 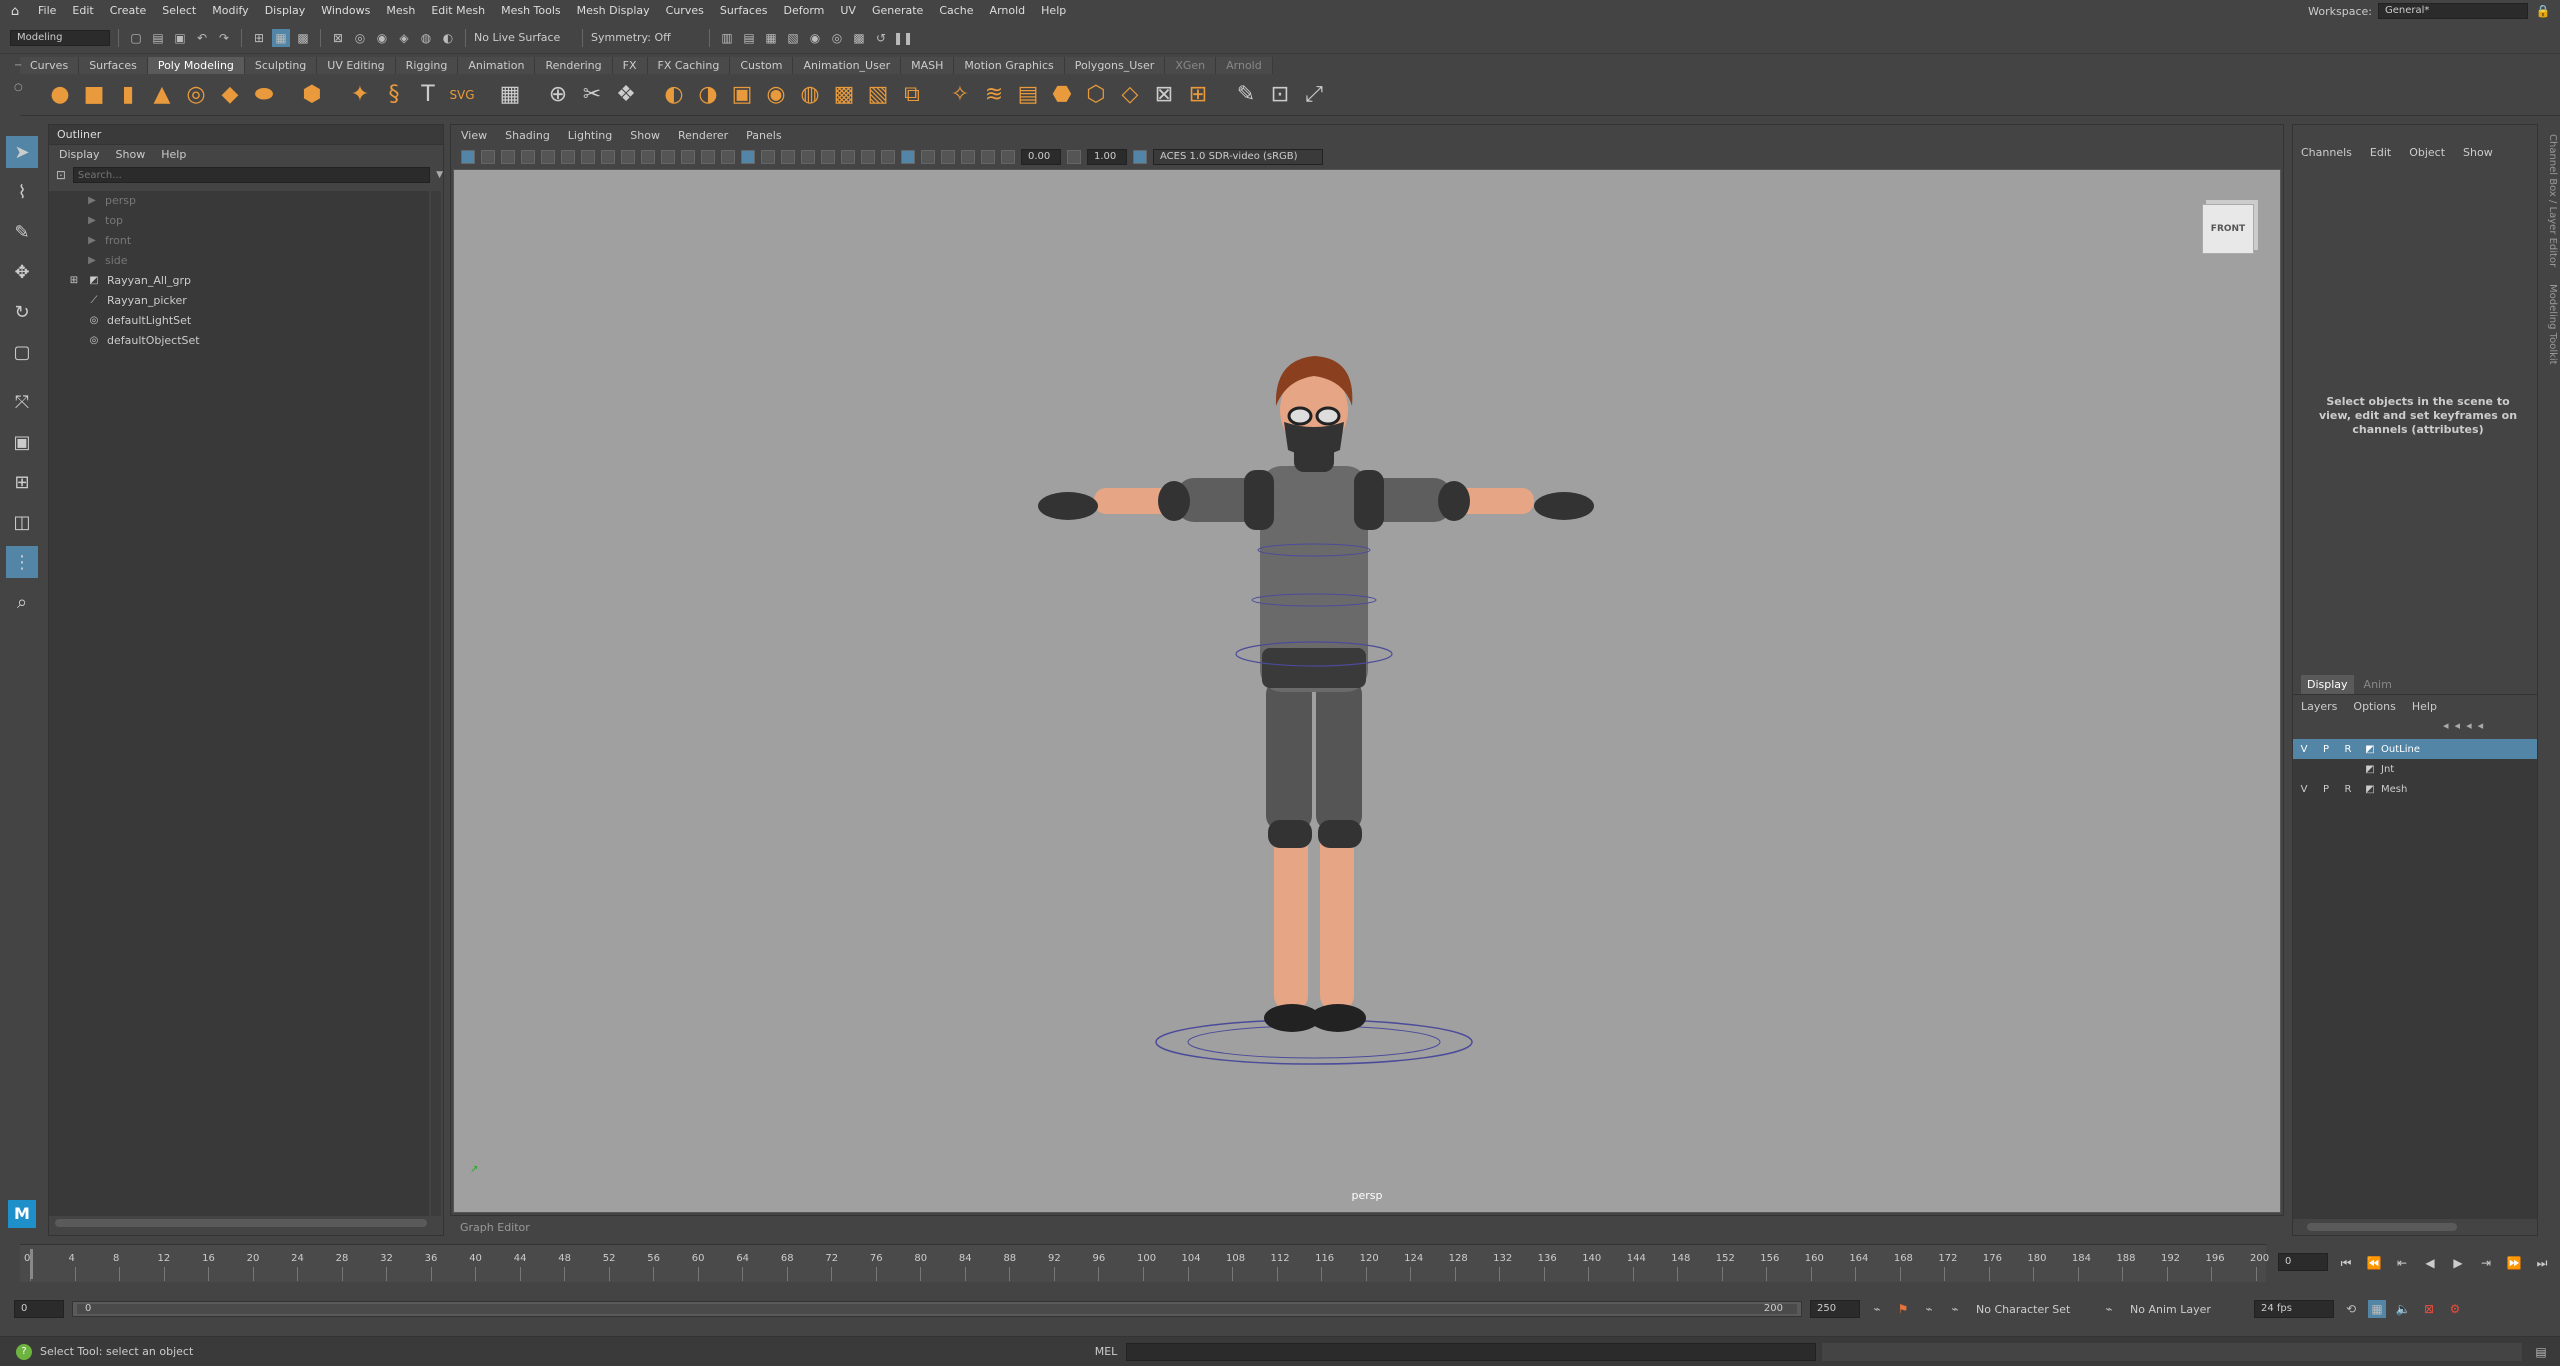 I want to click on menu-file: File, so click(x=47, y=11).